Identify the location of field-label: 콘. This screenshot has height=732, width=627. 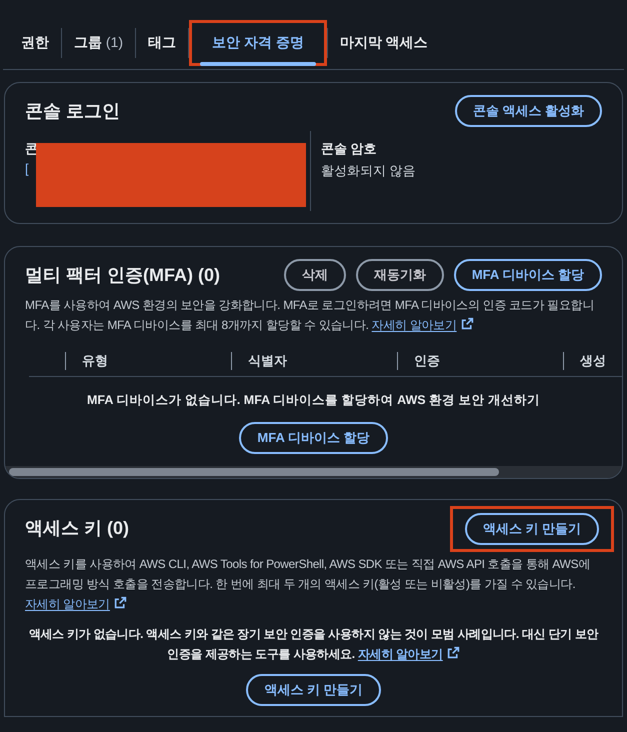
(31, 149).